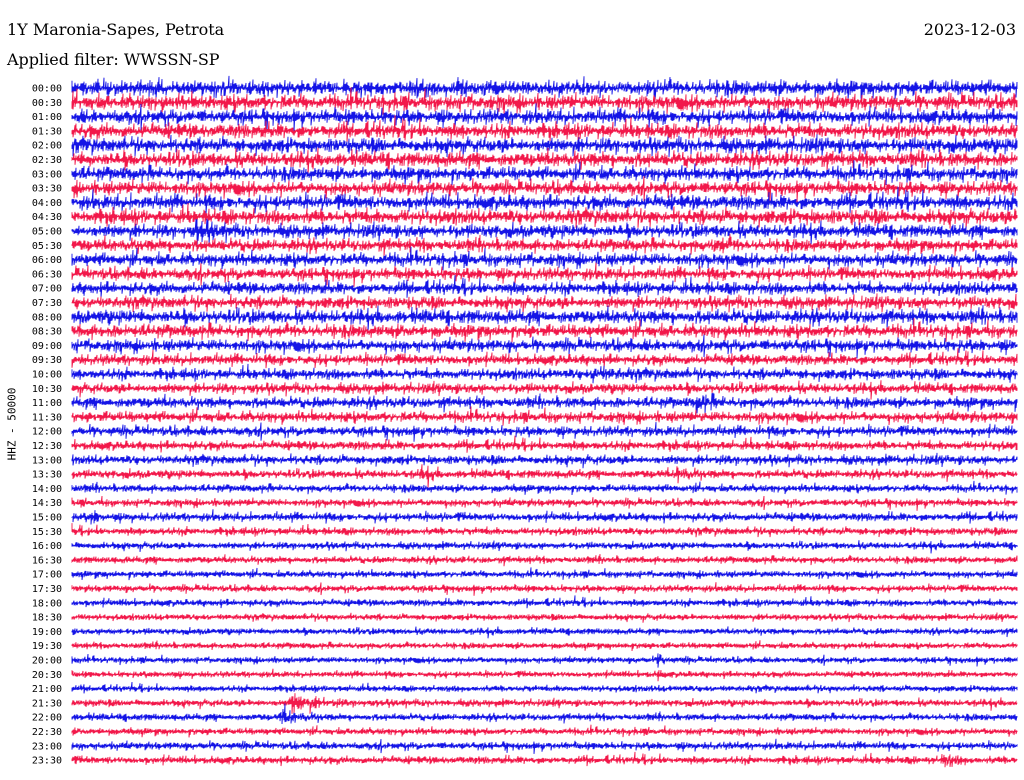 This screenshot has height=780, width=1024. Describe the element at coordinates (47, 131) in the screenshot. I see `time-tick-label: 01:30` at that location.